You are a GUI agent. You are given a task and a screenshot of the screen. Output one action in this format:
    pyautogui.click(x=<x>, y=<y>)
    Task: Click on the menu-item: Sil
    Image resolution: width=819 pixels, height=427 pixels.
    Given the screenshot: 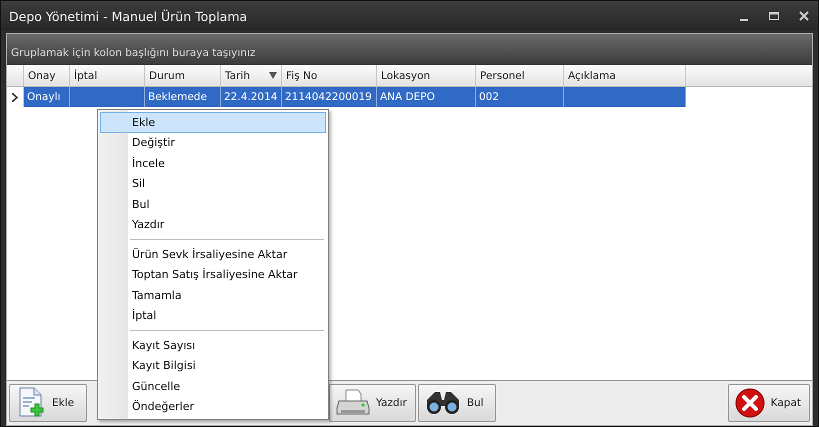 What is the action you would take?
    pyautogui.click(x=213, y=184)
    